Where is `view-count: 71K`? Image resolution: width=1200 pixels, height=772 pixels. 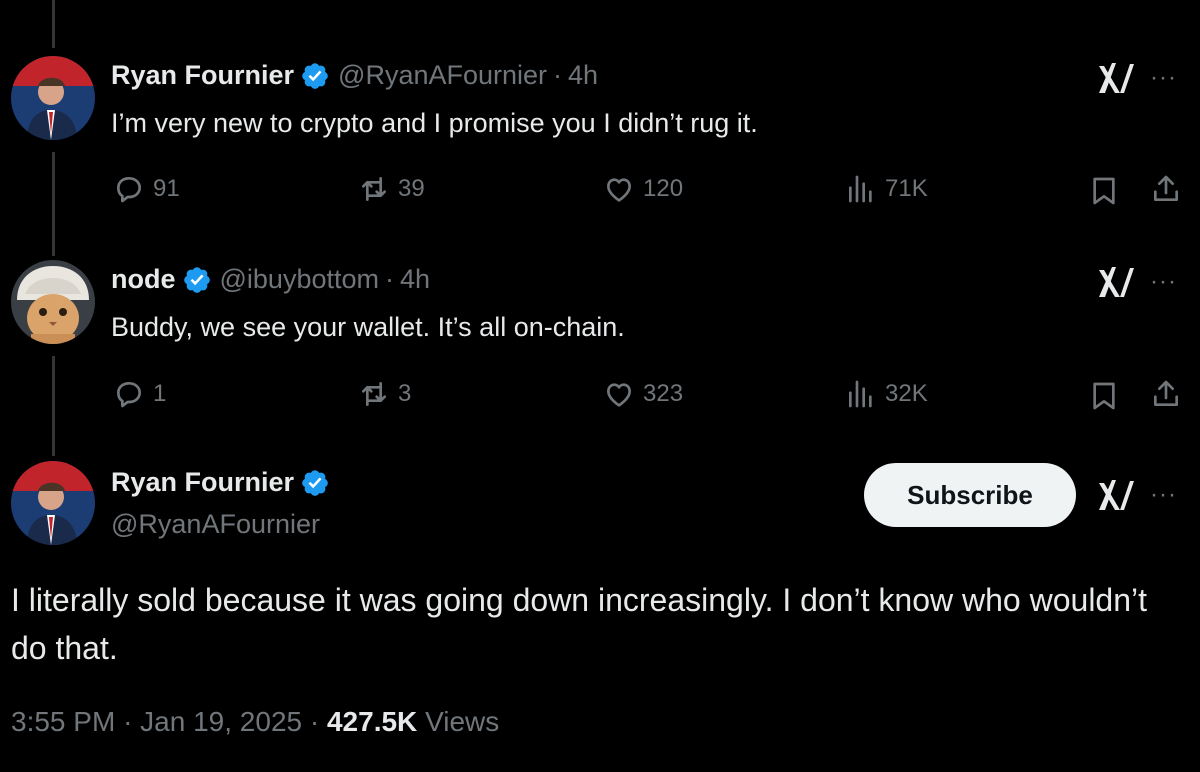
view-count: 71K is located at coordinates (906, 188).